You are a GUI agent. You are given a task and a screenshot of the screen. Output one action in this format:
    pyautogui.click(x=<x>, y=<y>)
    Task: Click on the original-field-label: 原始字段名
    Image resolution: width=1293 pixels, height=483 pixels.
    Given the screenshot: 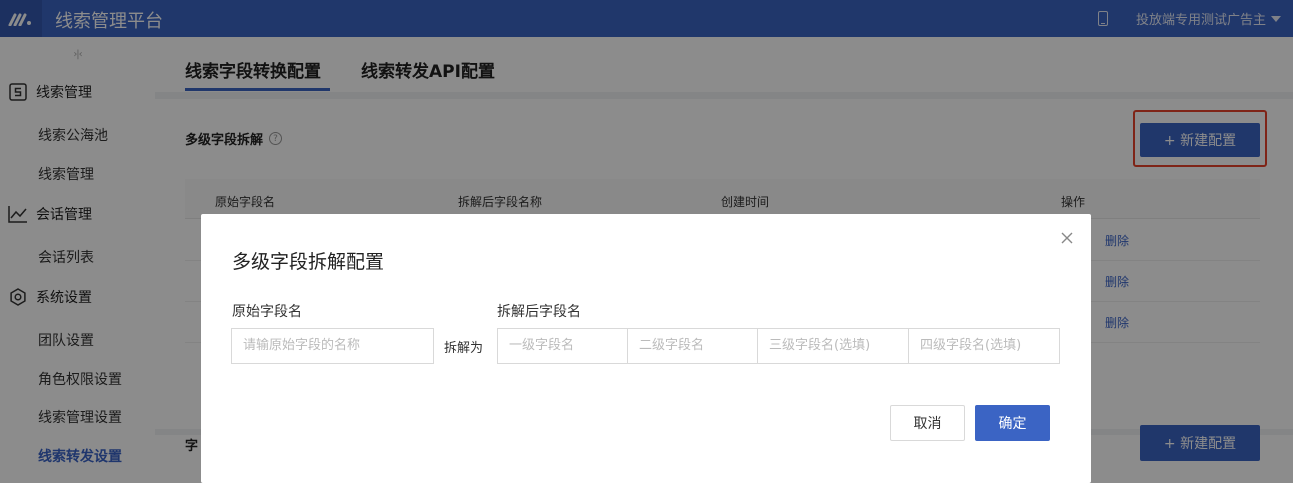 What is the action you would take?
    pyautogui.click(x=267, y=312)
    